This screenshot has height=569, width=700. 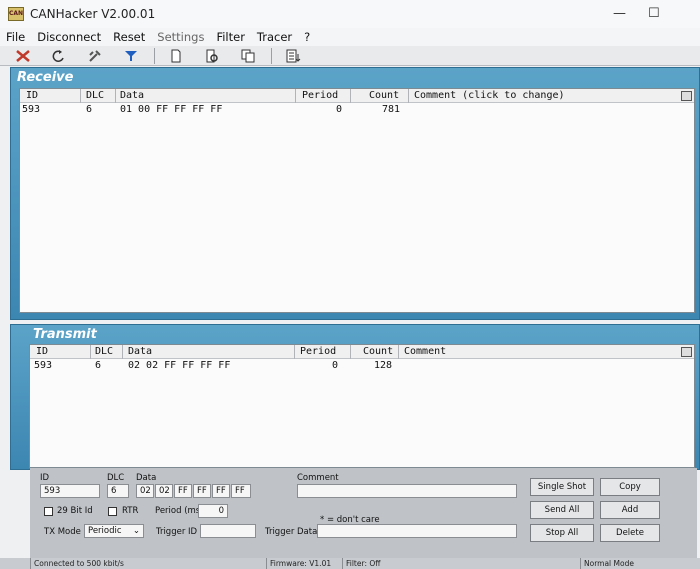 I want to click on comment-field, so click(x=407, y=491).